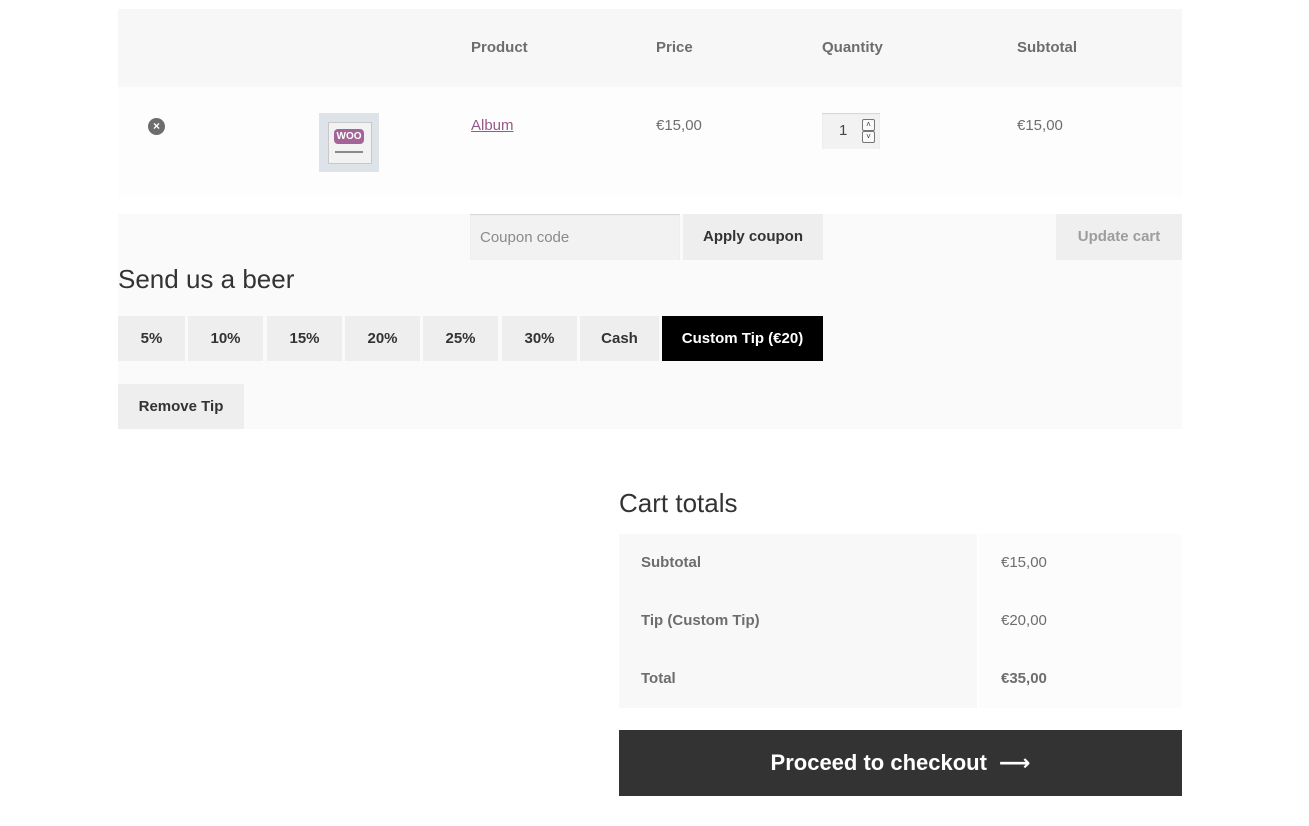  Describe the element at coordinates (1024, 678) in the screenshot. I see `totals-value: €35,00` at that location.